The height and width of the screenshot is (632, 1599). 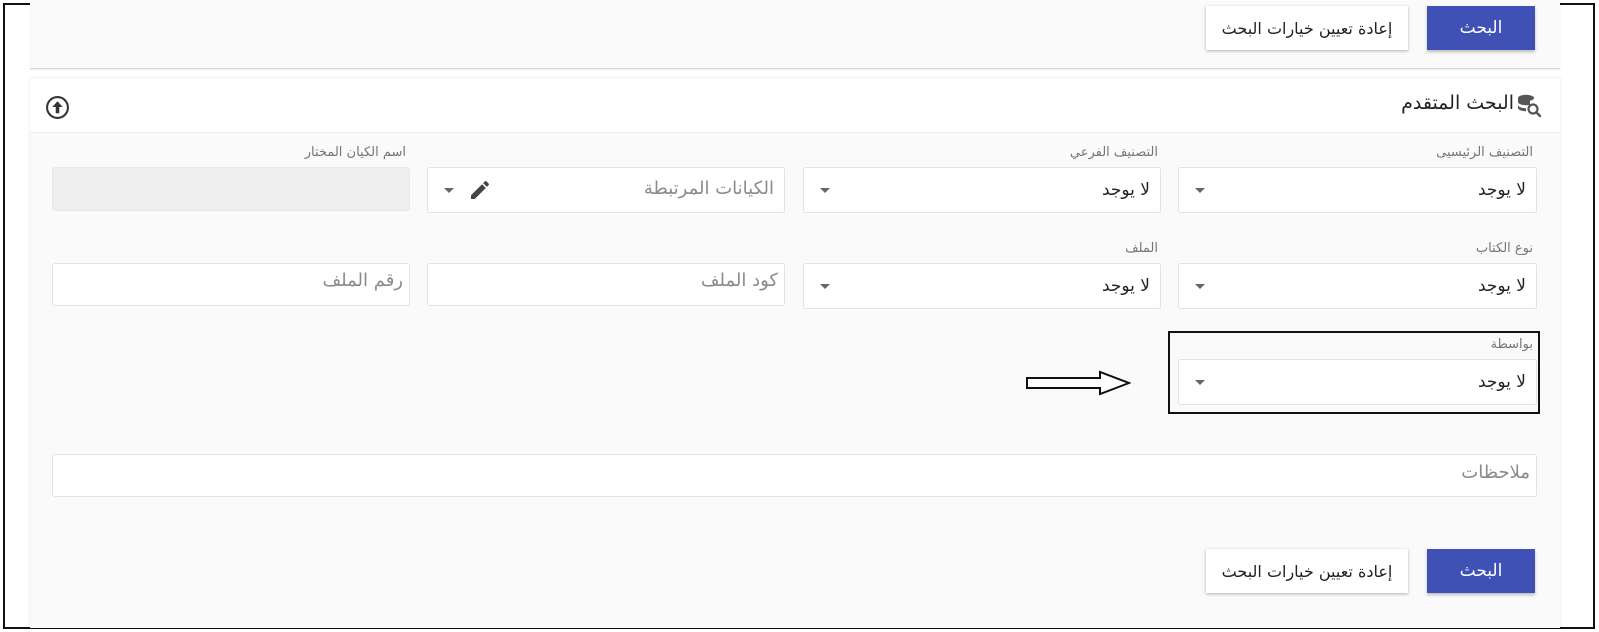 I want to click on file-number-placeholder: رقم الملف, so click(x=362, y=280).